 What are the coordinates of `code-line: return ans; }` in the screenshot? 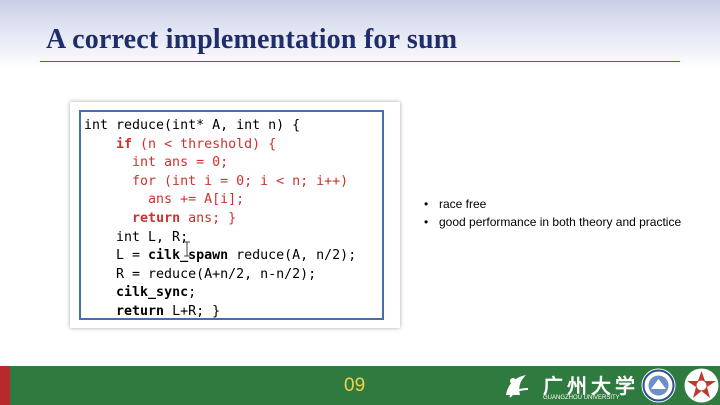 It's located at (220, 219).